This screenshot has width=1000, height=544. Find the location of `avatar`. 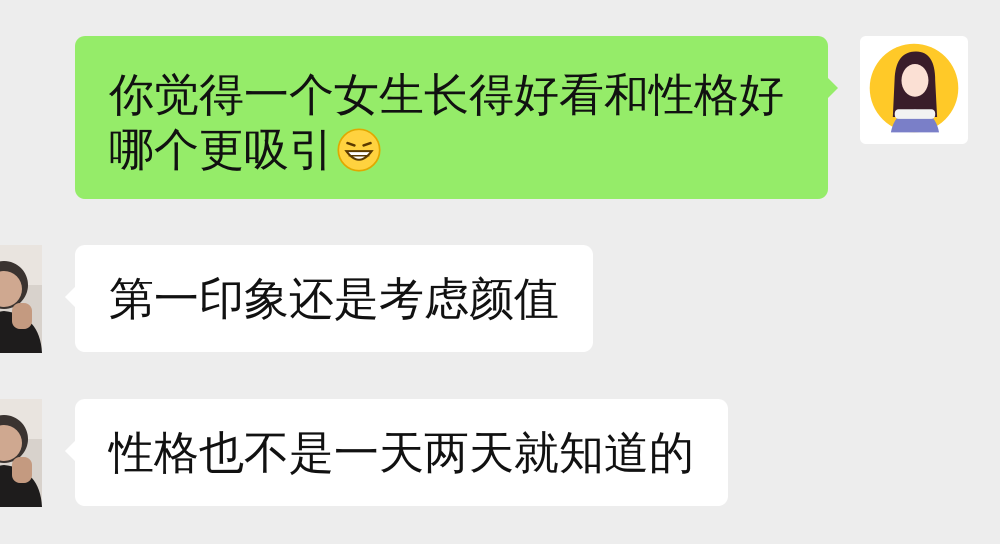

avatar is located at coordinates (914, 90).